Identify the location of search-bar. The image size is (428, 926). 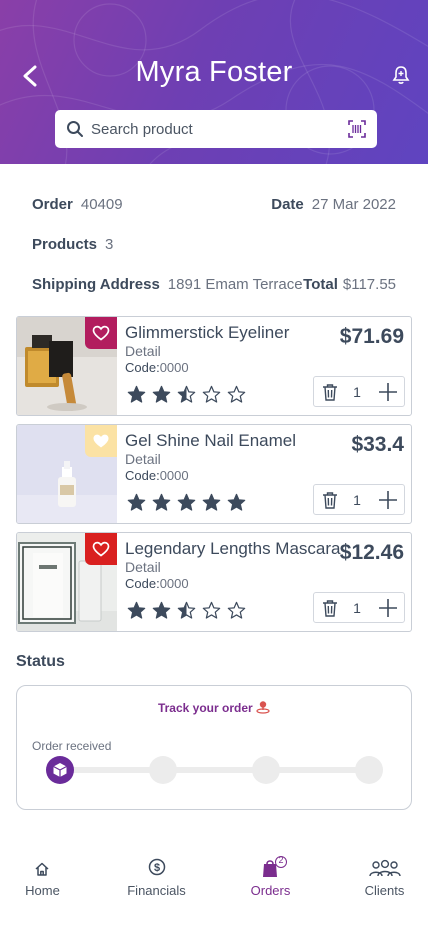
(216, 129).